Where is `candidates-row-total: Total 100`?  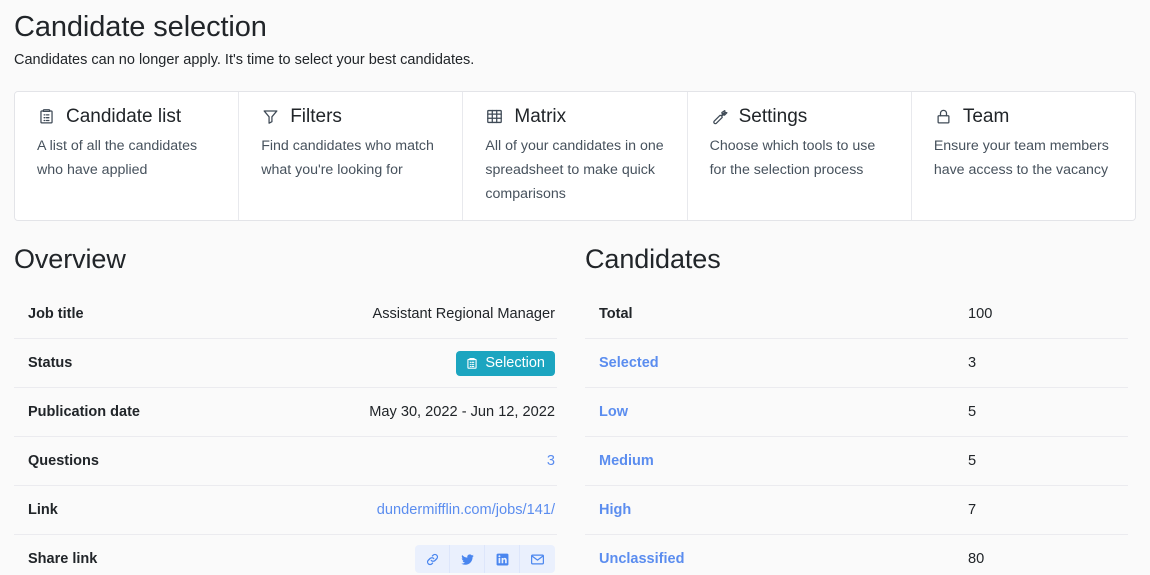 candidates-row-total: Total 100 is located at coordinates (856, 315).